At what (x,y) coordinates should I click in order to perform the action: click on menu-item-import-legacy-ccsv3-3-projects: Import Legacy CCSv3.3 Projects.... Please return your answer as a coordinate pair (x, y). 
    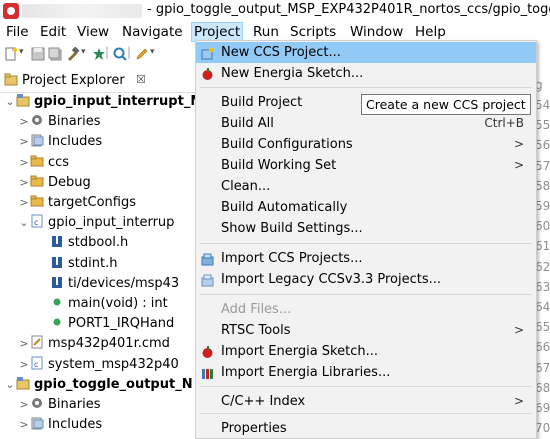
    Looking at the image, I should click on (366, 279).